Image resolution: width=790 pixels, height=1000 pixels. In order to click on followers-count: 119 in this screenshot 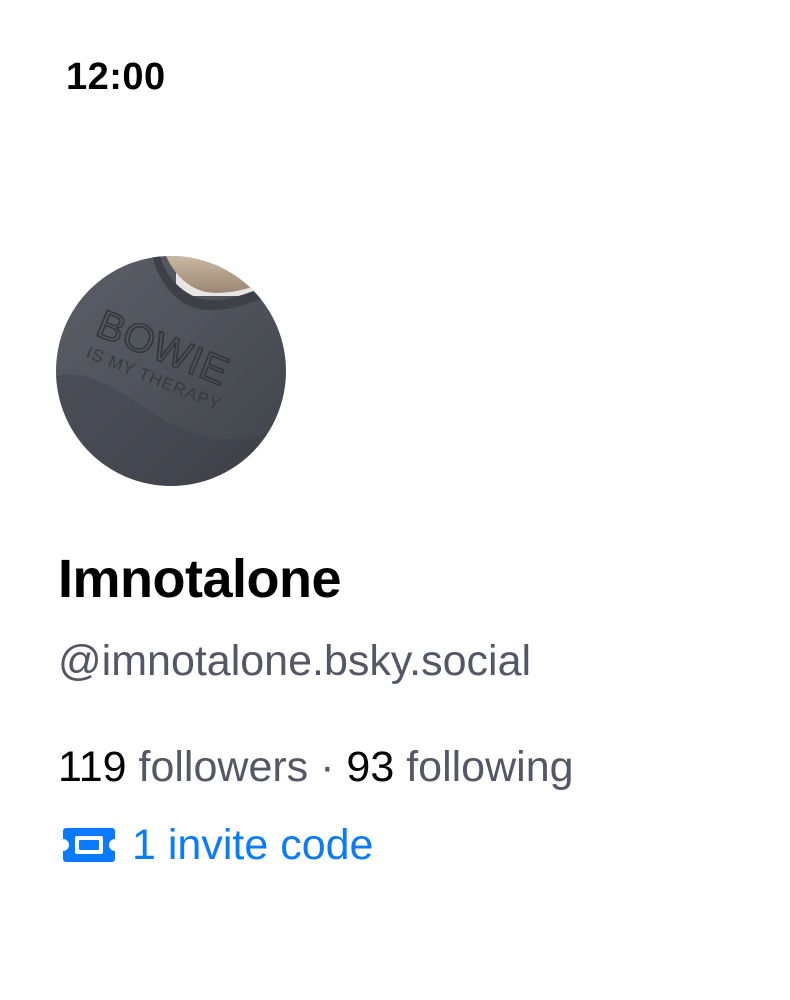, I will do `click(92, 767)`.